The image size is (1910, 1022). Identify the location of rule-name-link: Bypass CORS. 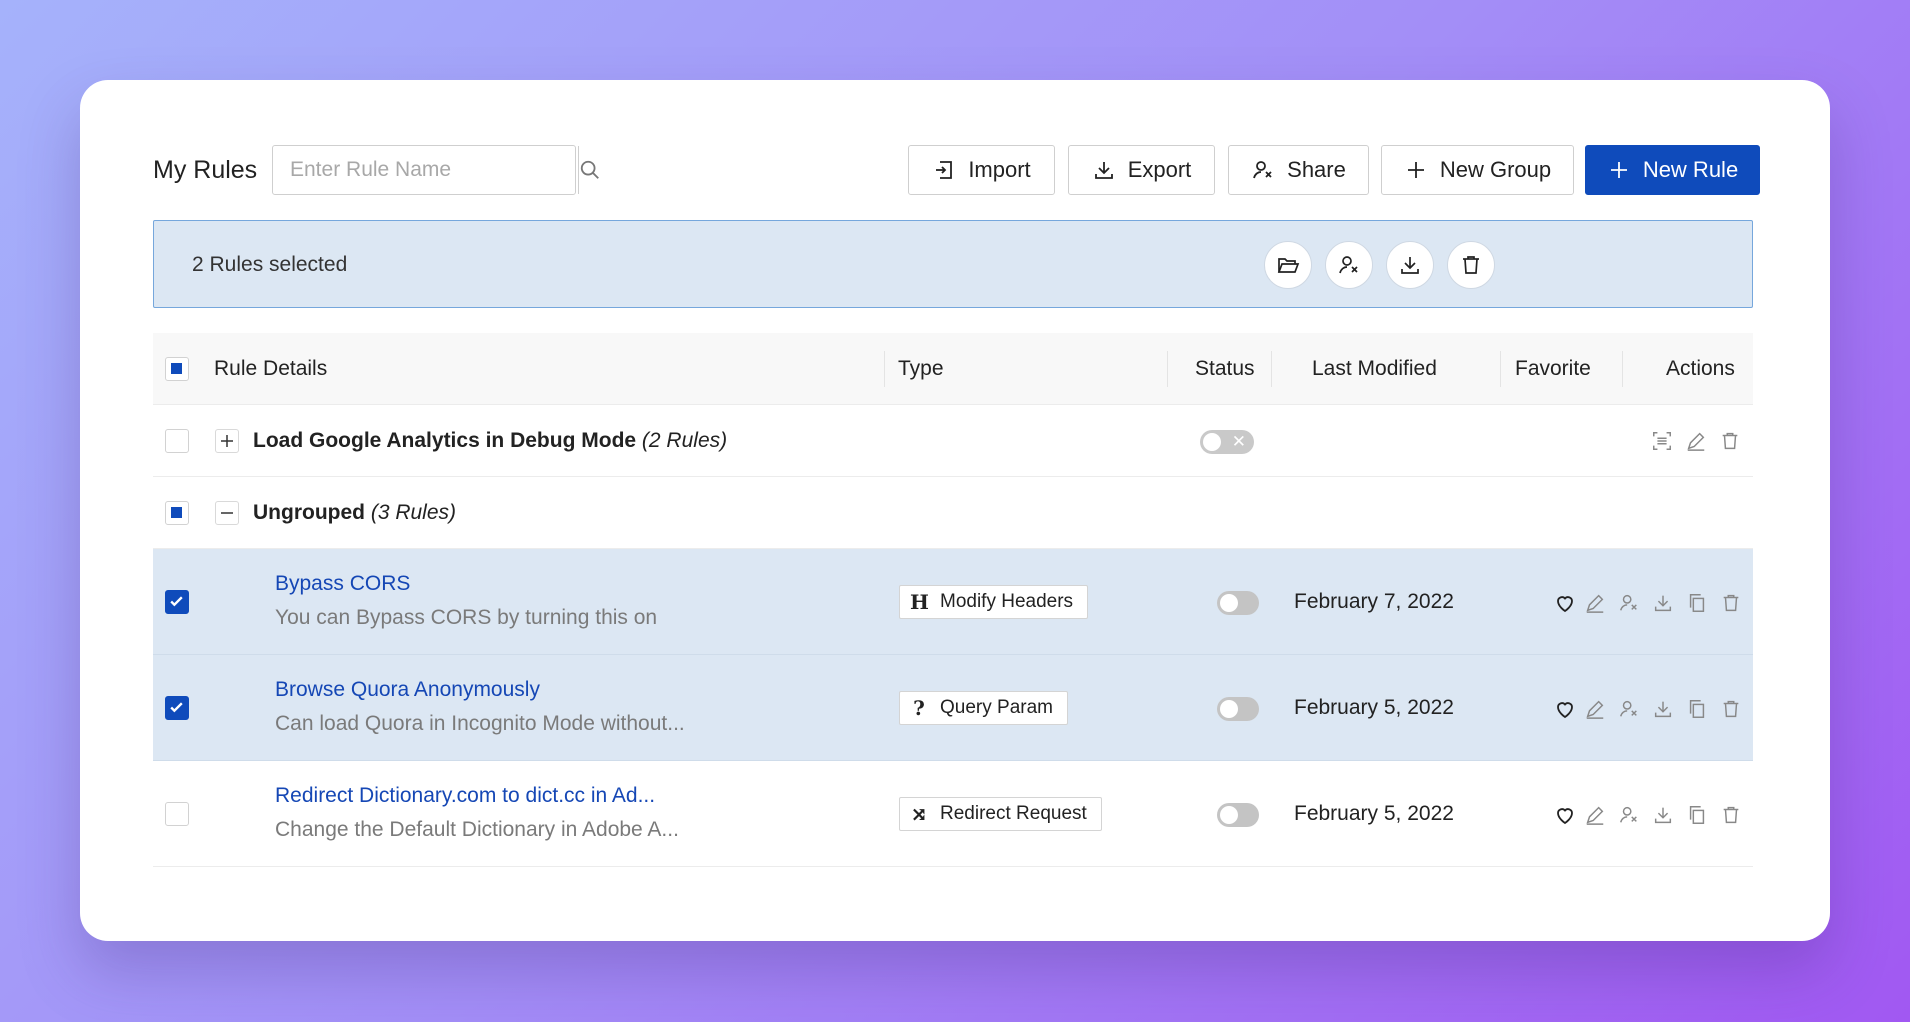
(342, 584).